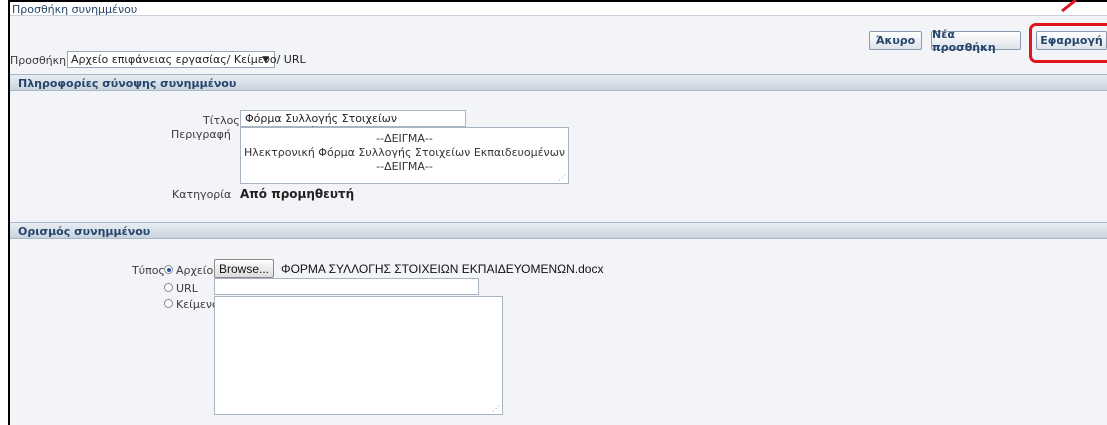 The width and height of the screenshot is (1107, 425). What do you see at coordinates (558, 8) in the screenshot?
I see `page-title-bar: Προσθήκη συνημμένου` at bounding box center [558, 8].